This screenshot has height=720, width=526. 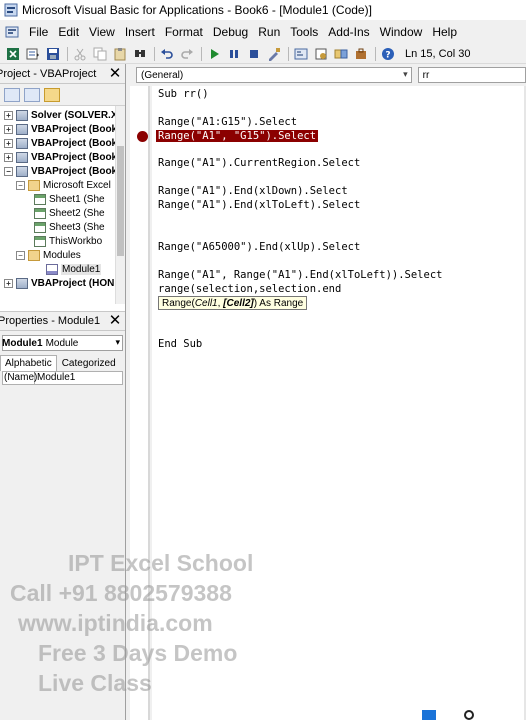 I want to click on breakpoint-icon, so click(x=142, y=136).